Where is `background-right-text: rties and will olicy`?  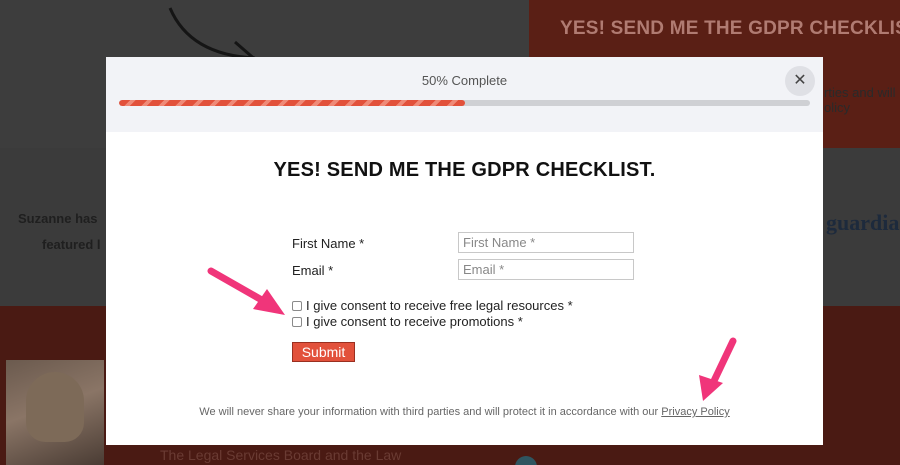
background-right-text: rties and will olicy is located at coordinates (860, 100).